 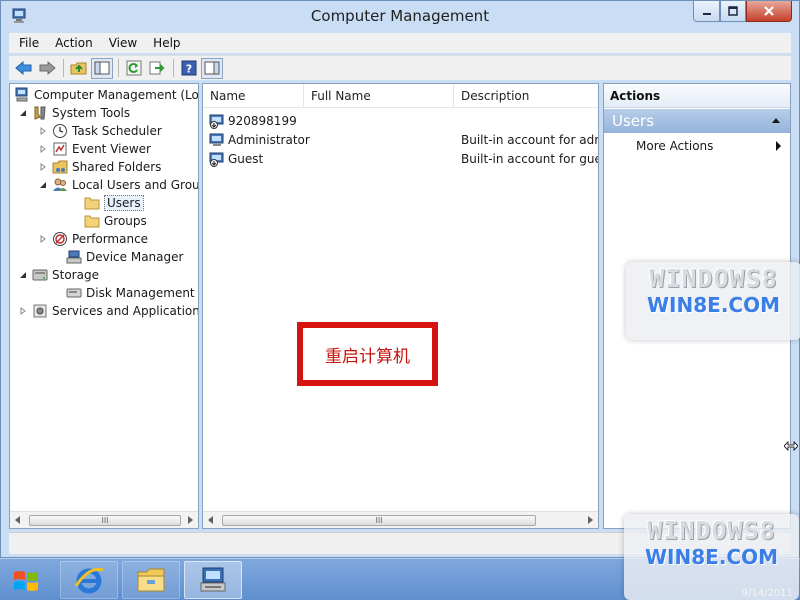 I want to click on event-viewer-icon, so click(x=60, y=149).